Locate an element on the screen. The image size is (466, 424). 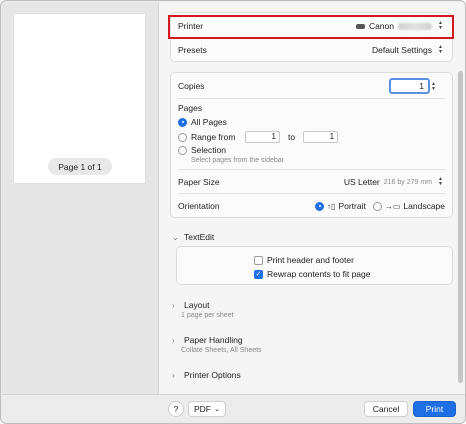
all-pages-label: All Pages is located at coordinates (209, 122).